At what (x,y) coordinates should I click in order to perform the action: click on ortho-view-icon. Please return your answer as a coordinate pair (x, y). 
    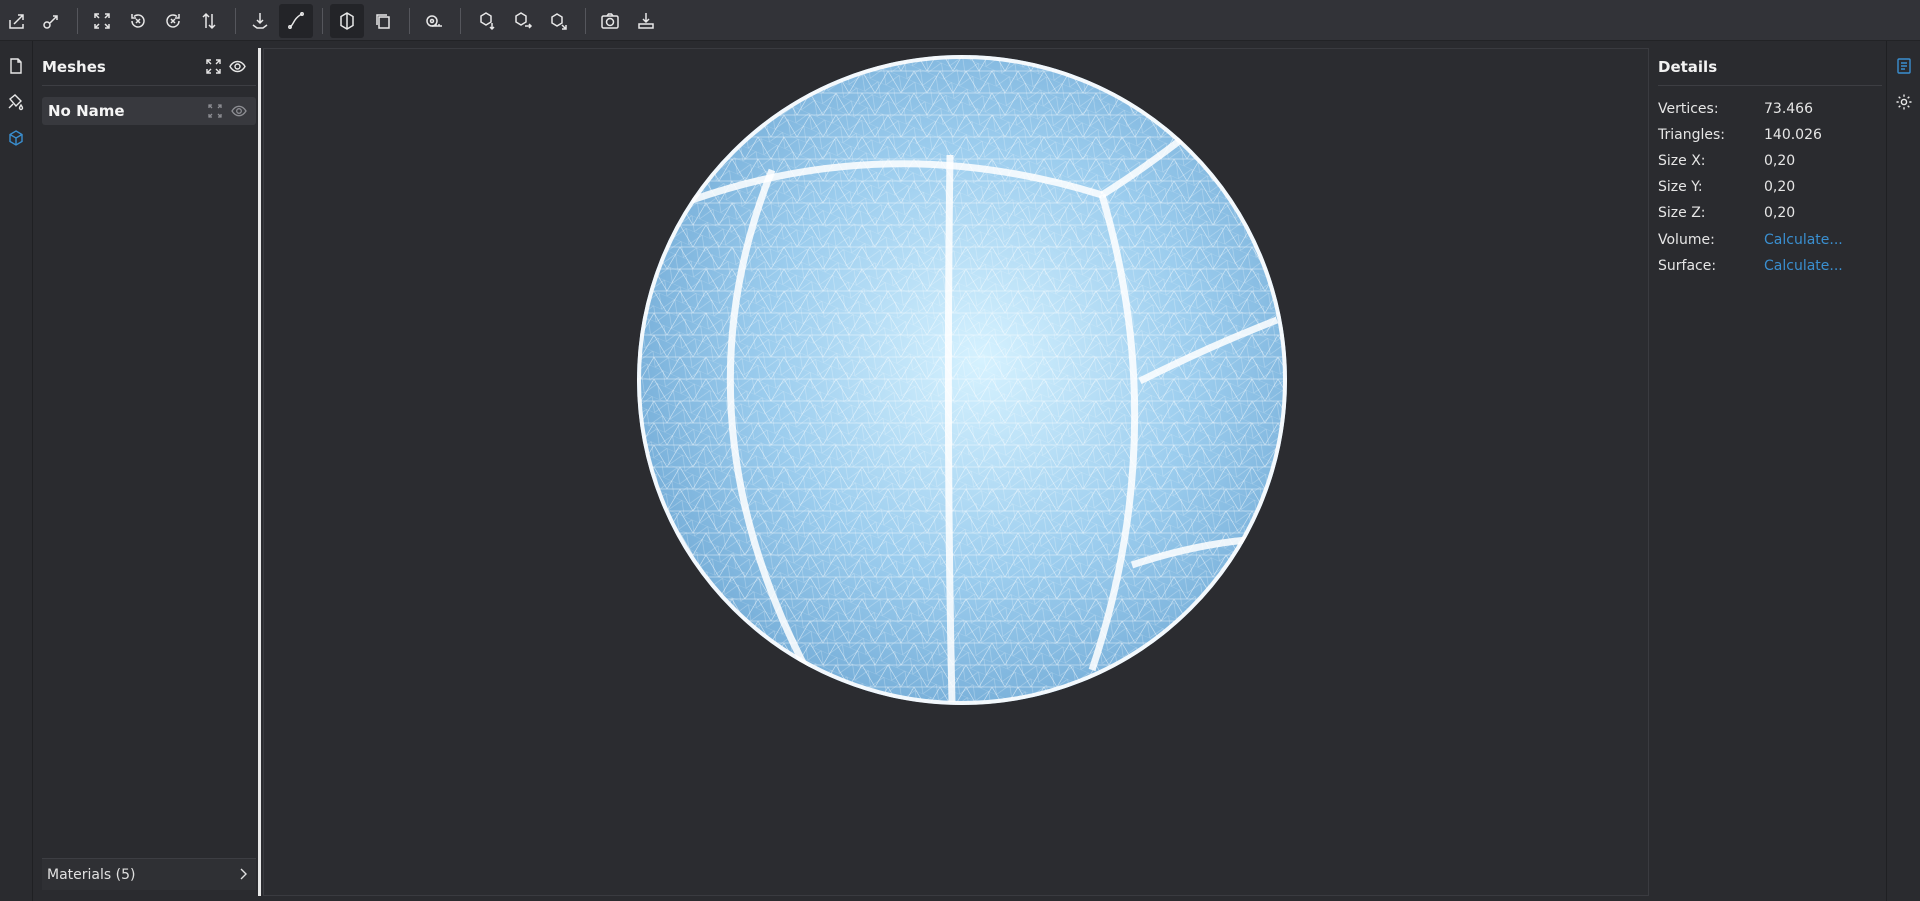
    Looking at the image, I should click on (383, 21).